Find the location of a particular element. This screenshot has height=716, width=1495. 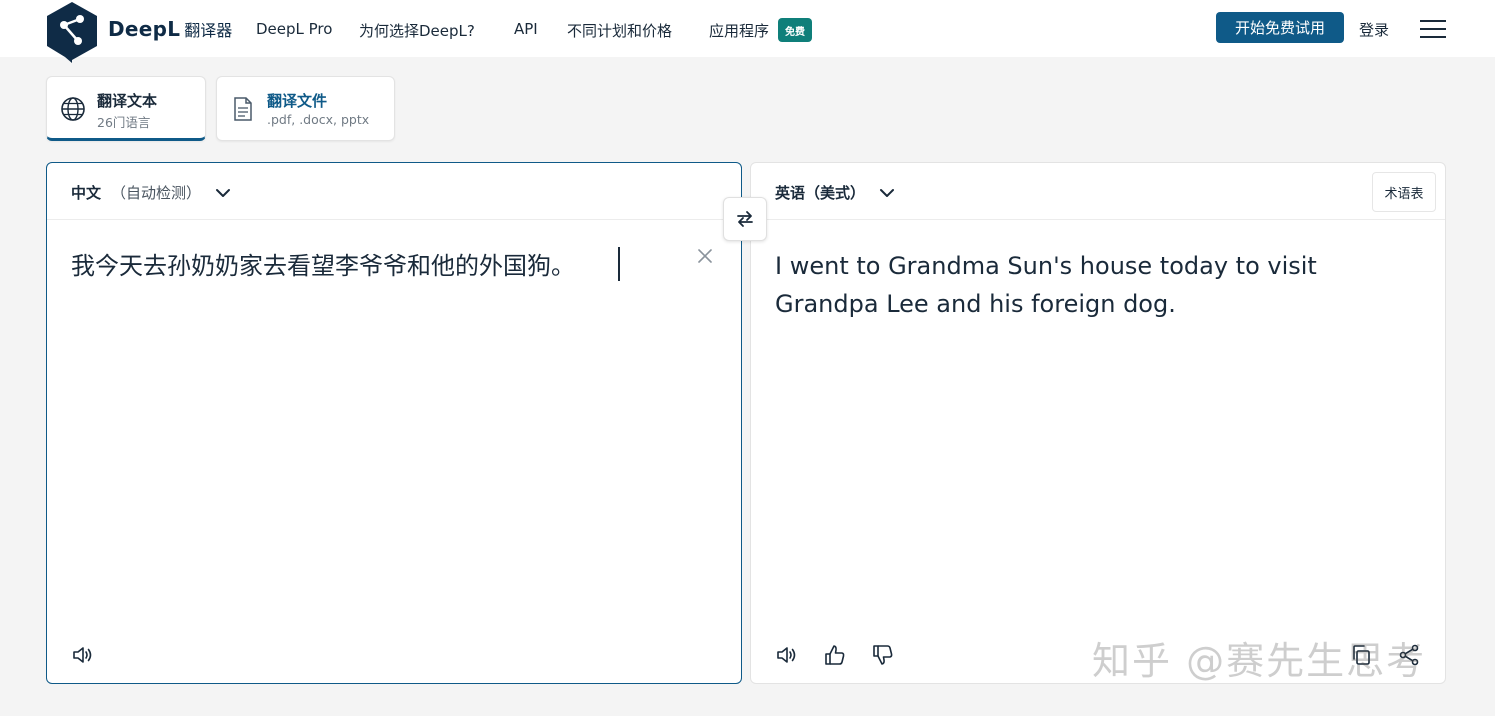

watermark: 知乎 @赛先生思考 is located at coordinates (1259, 661).